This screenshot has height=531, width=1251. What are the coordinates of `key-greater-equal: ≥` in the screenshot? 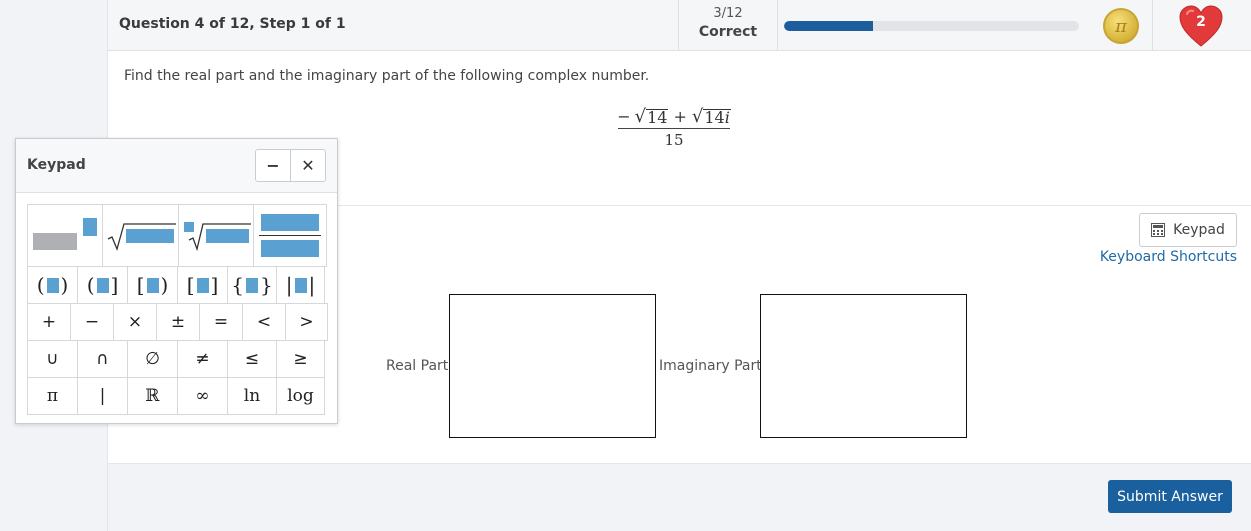 It's located at (300, 359).